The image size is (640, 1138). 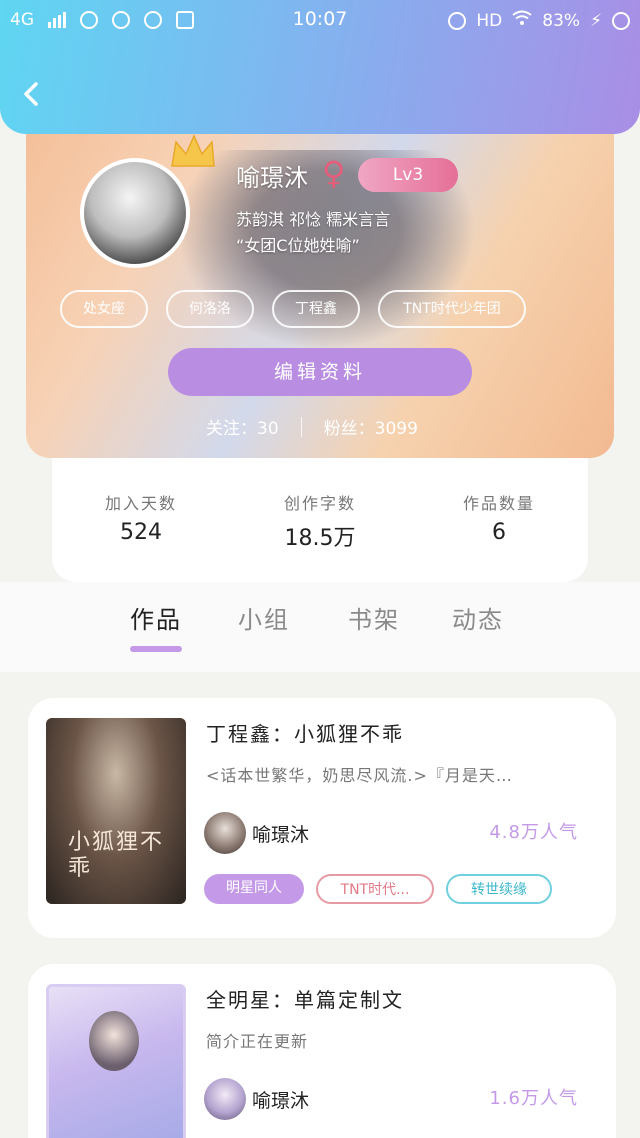 What do you see at coordinates (499, 889) in the screenshot?
I see `work-tag: 转世续缘` at bounding box center [499, 889].